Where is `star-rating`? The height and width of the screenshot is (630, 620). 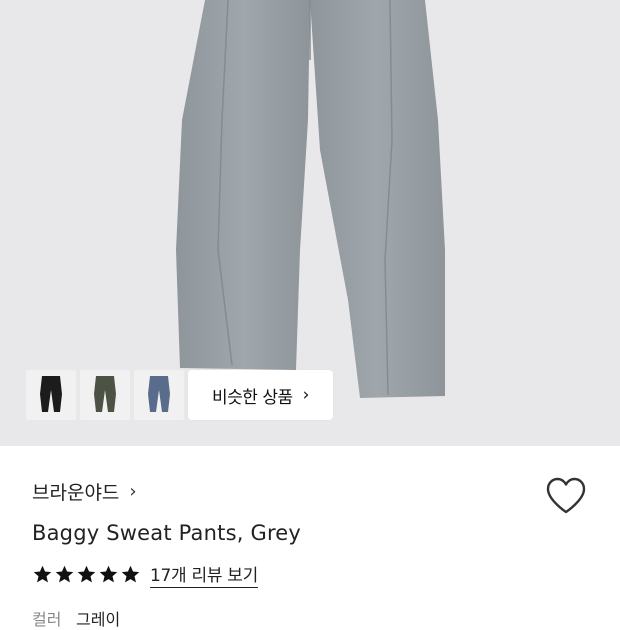 star-rating is located at coordinates (87, 574).